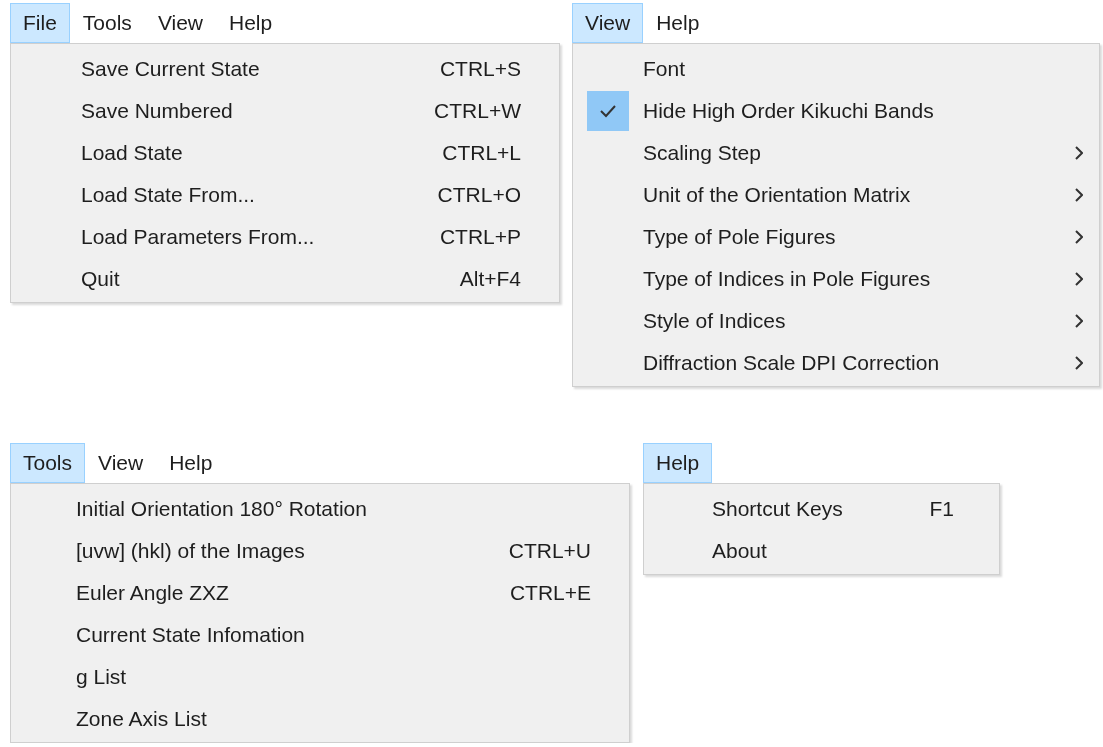  What do you see at coordinates (478, 111) in the screenshot?
I see `shortcut-text: CTRL+W` at bounding box center [478, 111].